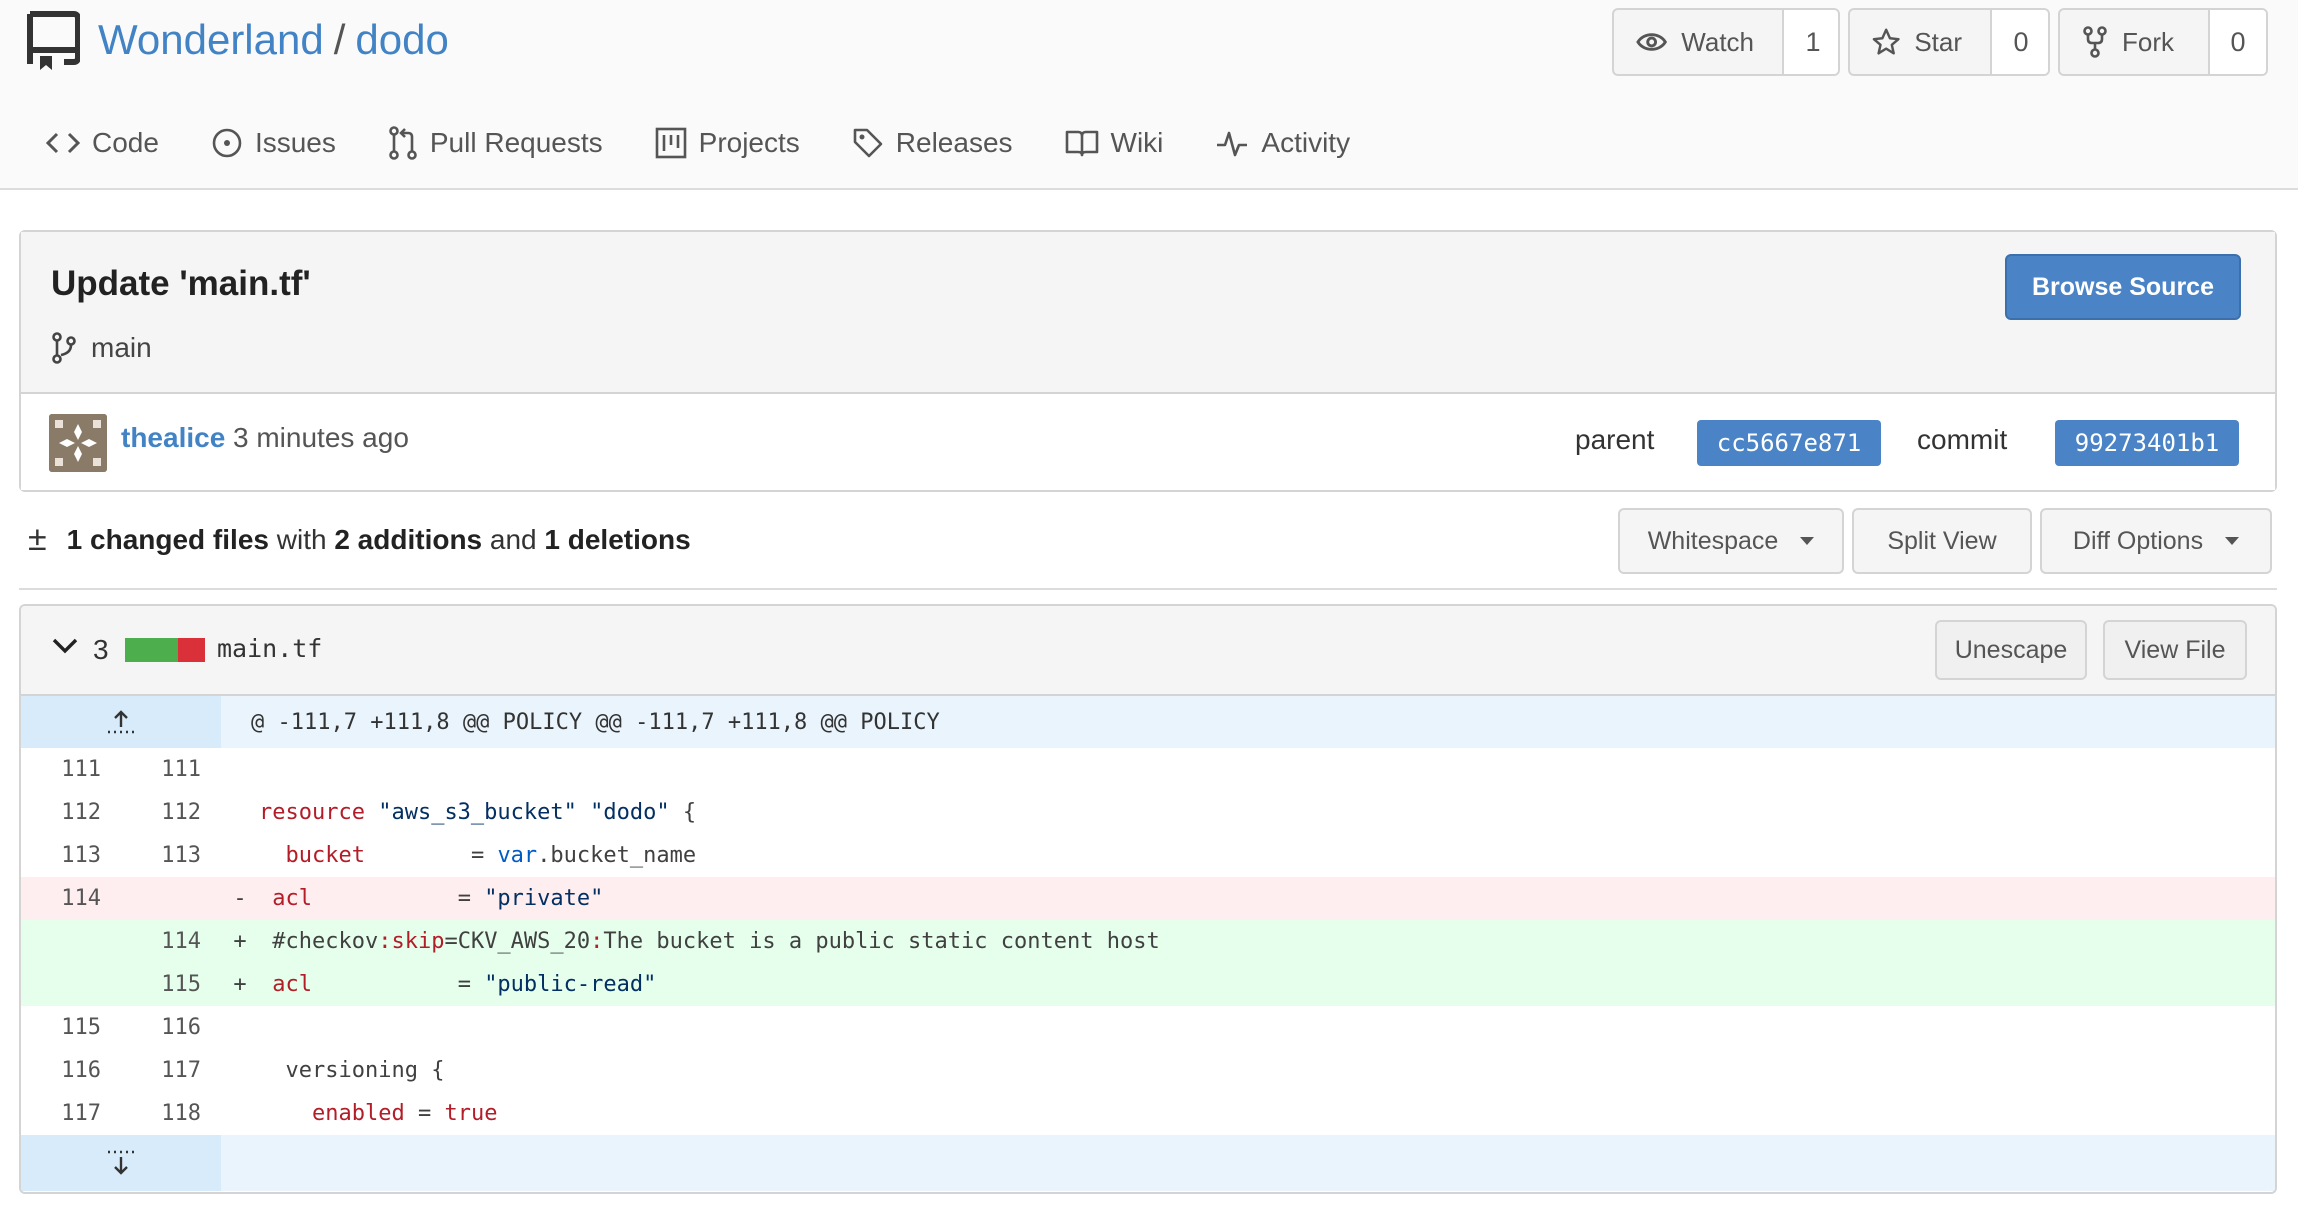  Describe the element at coordinates (67, 812) in the screenshot. I see `old-line-number: 112` at that location.